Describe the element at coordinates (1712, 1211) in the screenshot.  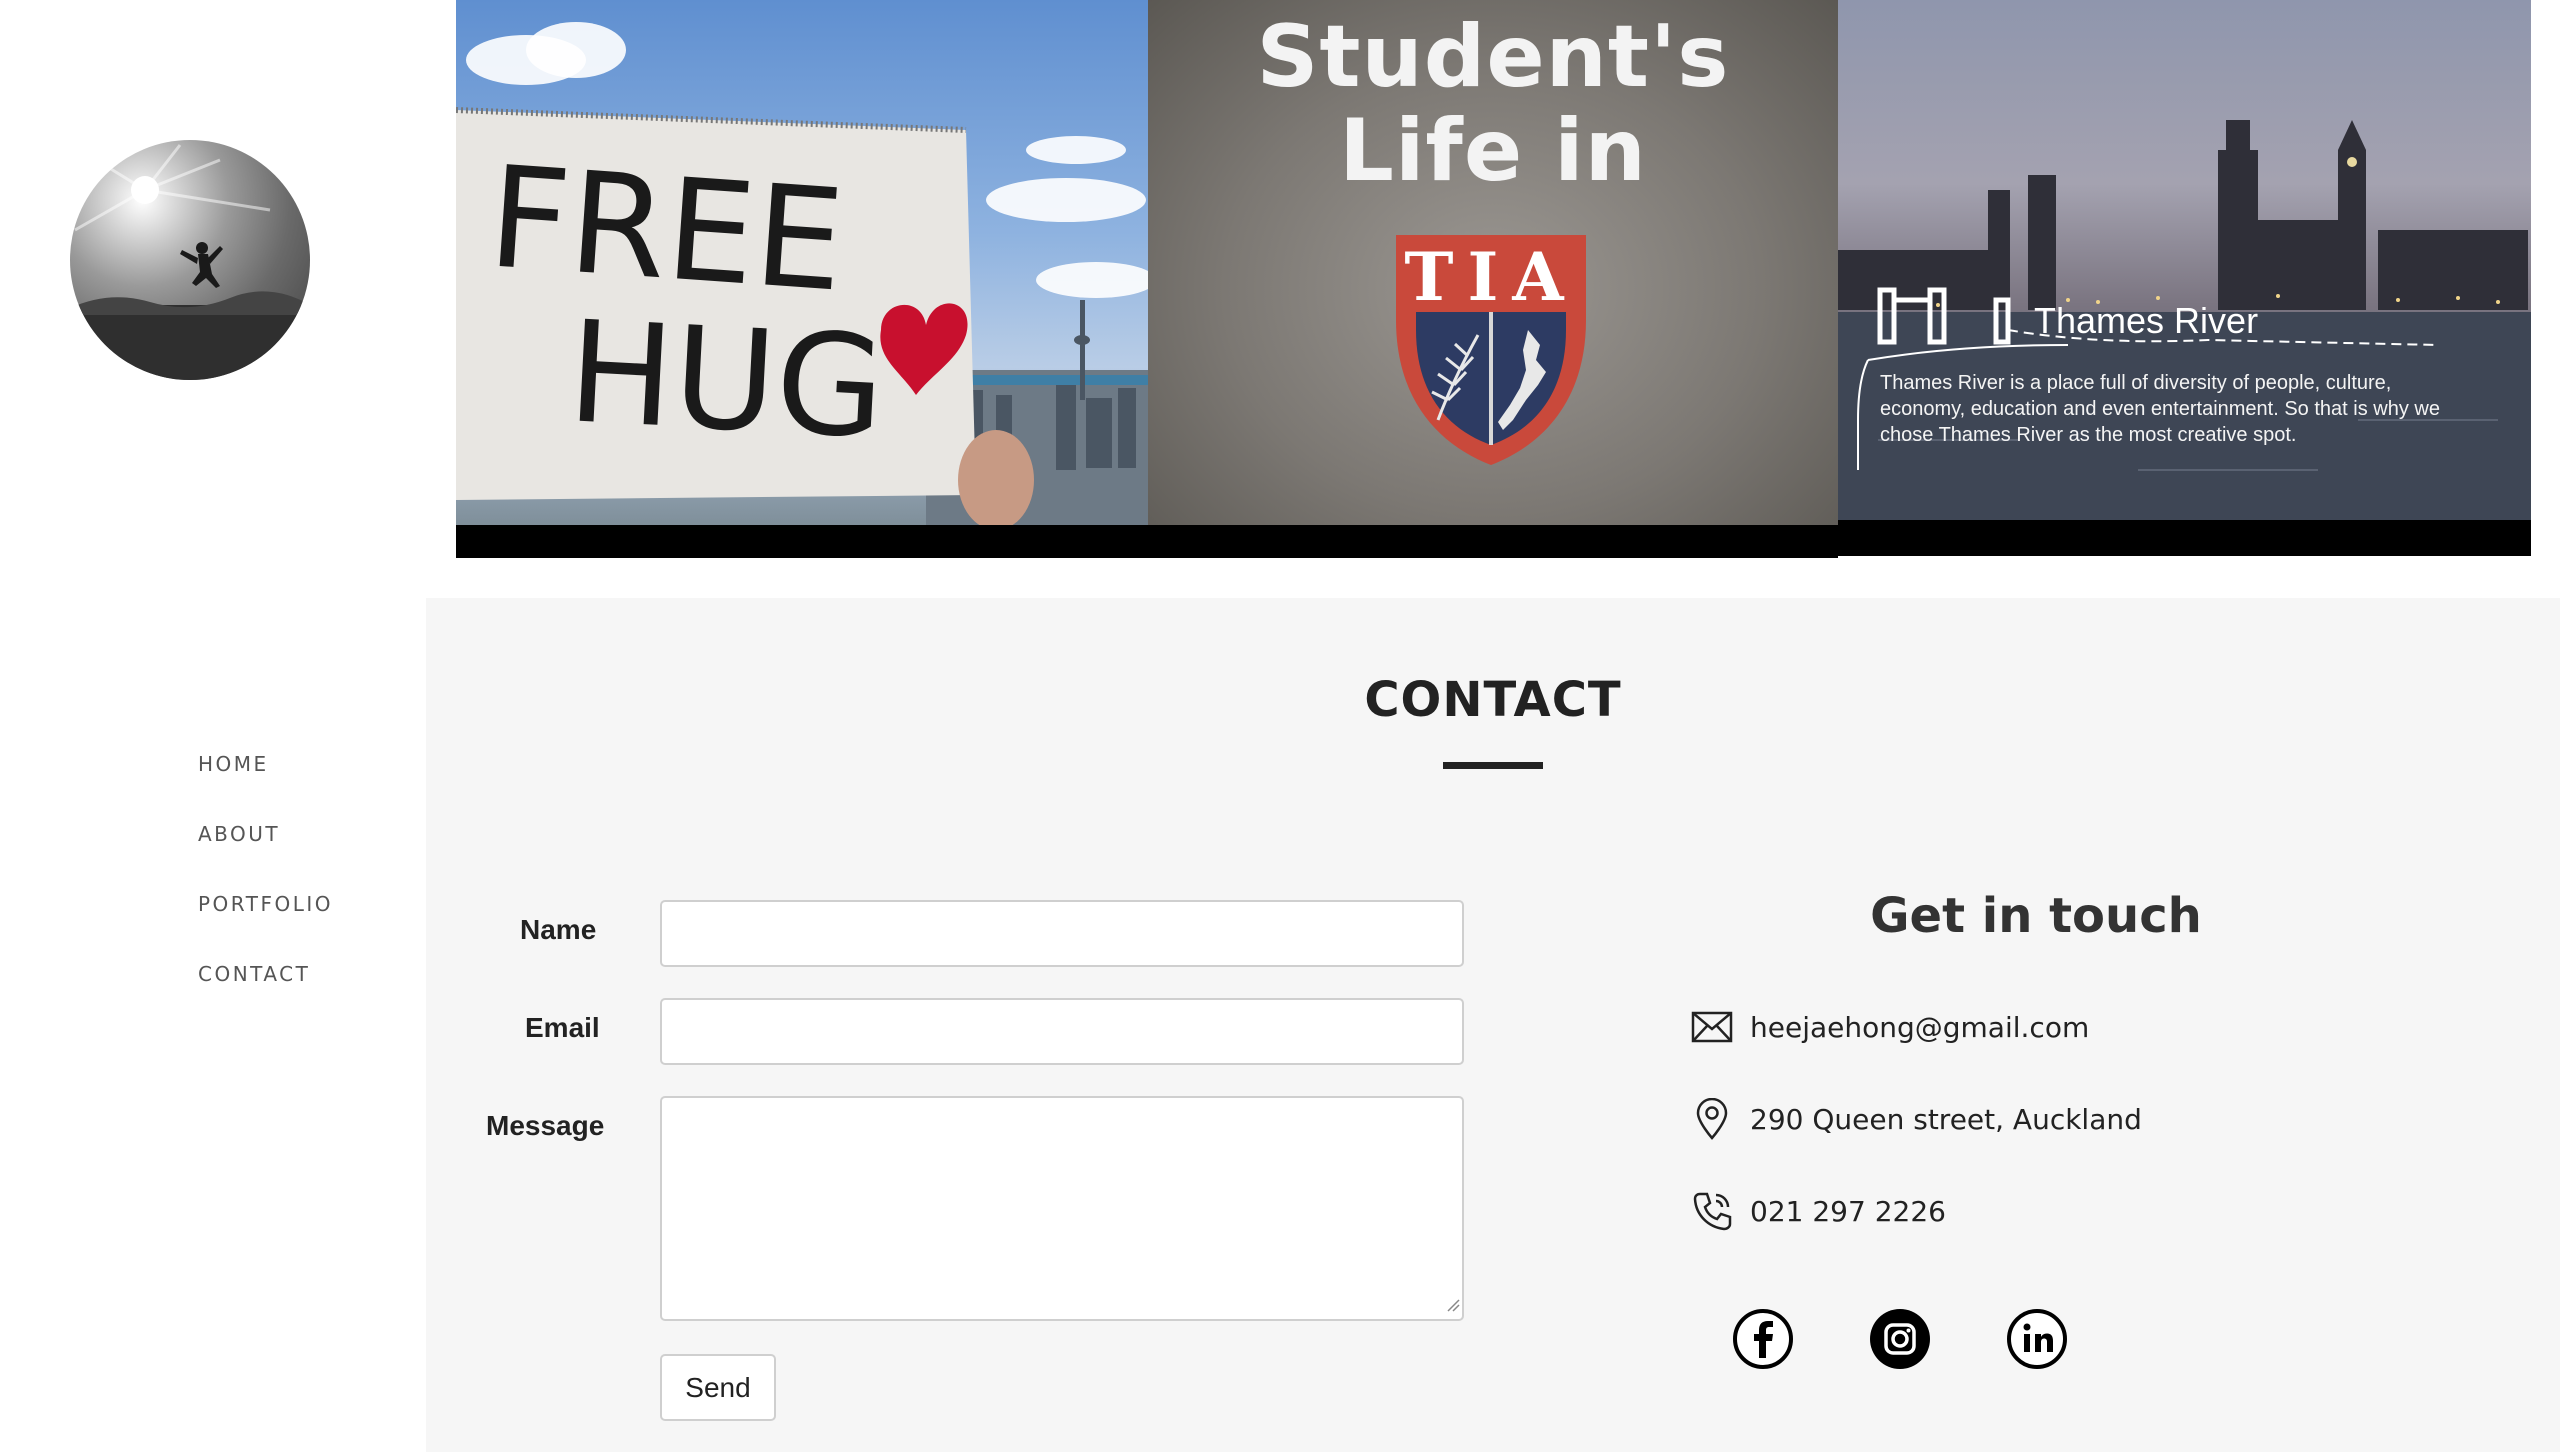
I see `phone-icon` at that location.